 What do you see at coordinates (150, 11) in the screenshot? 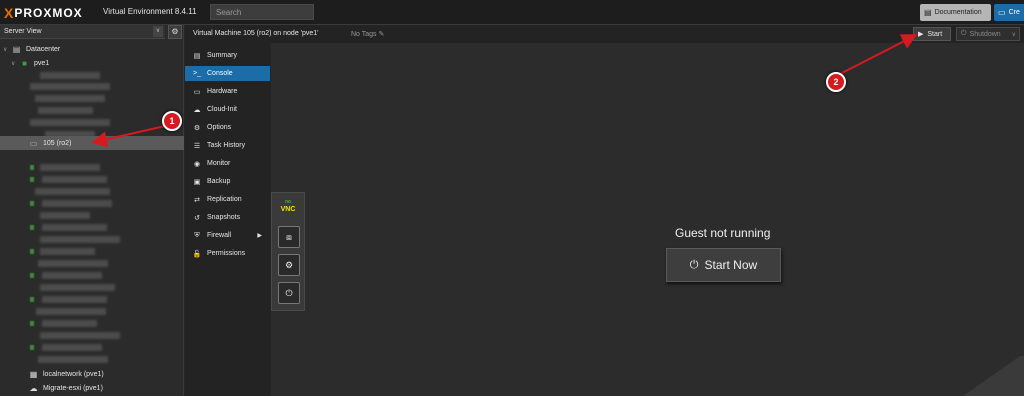
I see `version-label: Virtual Environment 8.4.11` at bounding box center [150, 11].